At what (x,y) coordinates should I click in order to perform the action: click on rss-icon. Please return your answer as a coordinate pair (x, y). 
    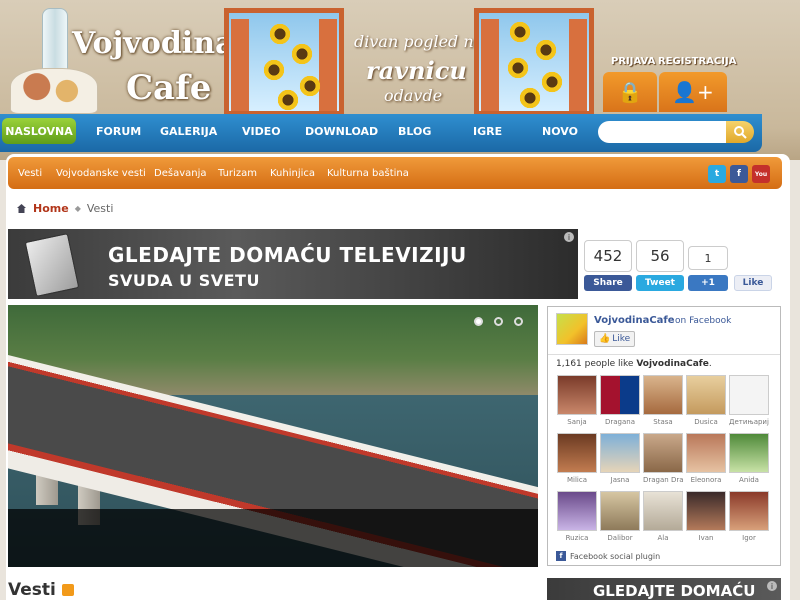
    Looking at the image, I should click on (67, 590).